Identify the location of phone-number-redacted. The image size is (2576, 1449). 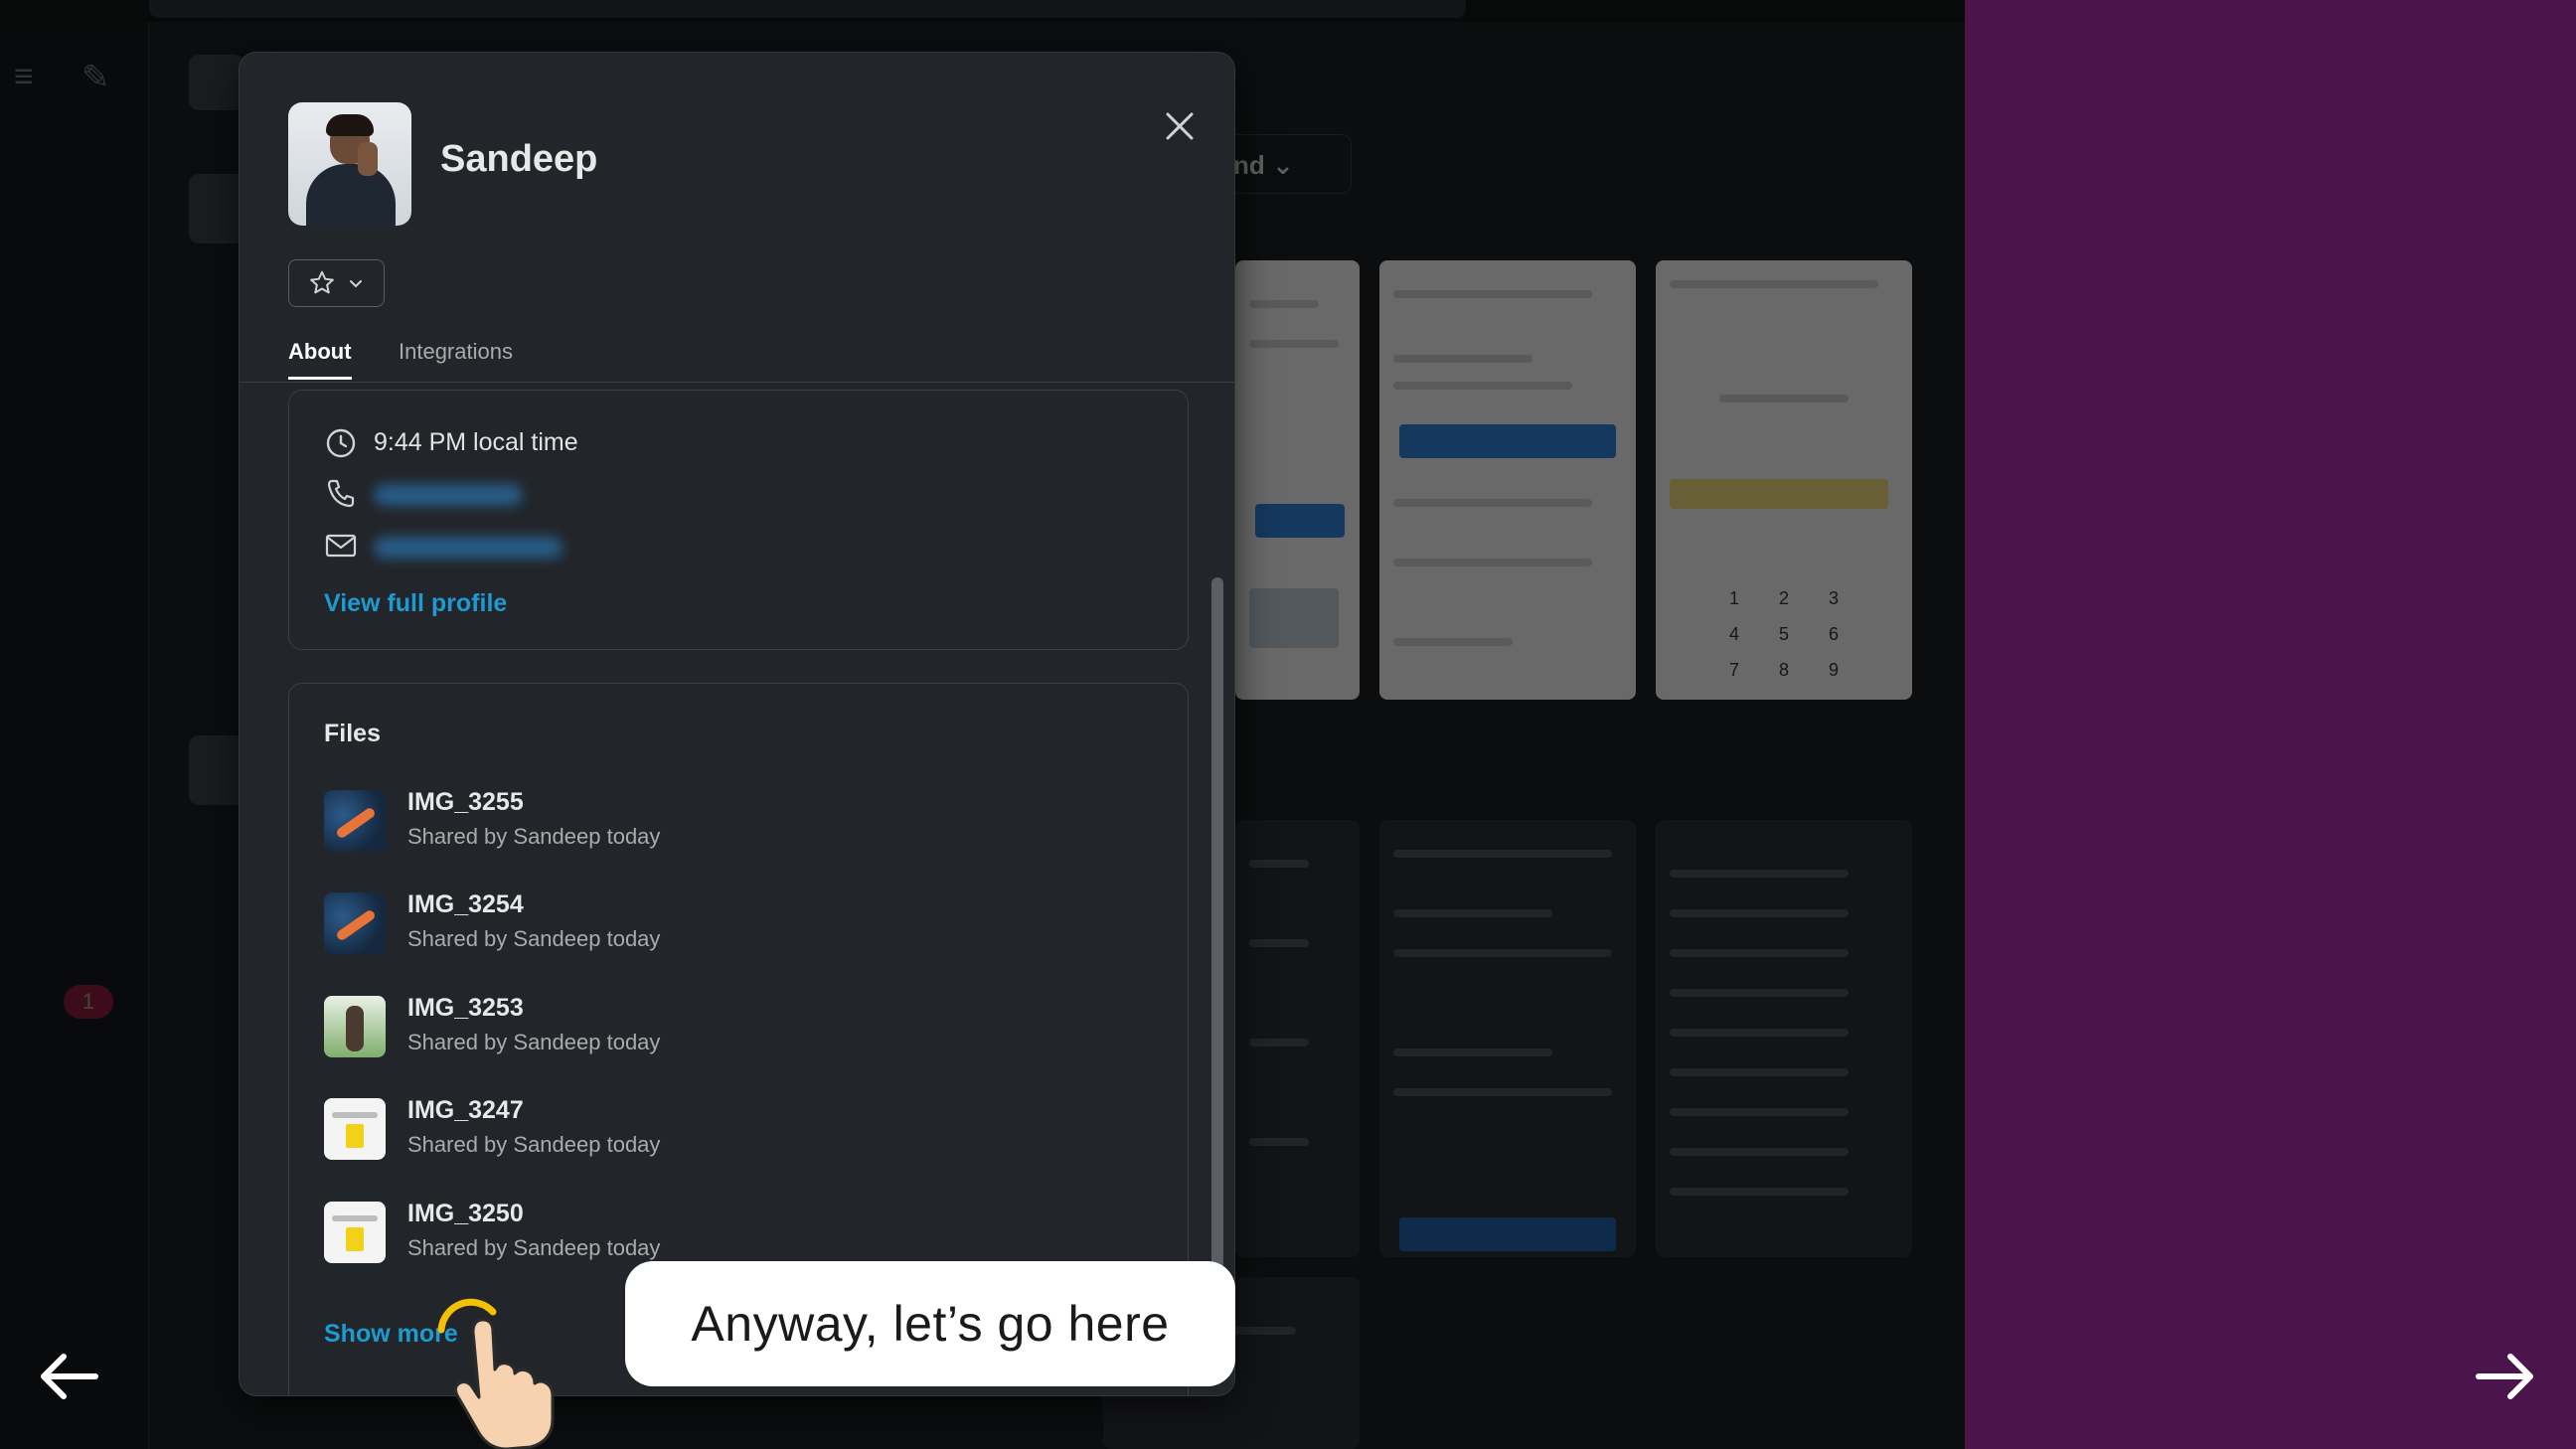
(448, 495).